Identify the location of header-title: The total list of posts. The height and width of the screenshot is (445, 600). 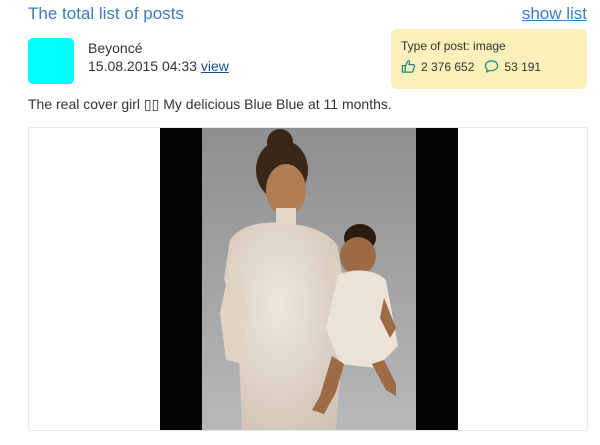
(106, 13).